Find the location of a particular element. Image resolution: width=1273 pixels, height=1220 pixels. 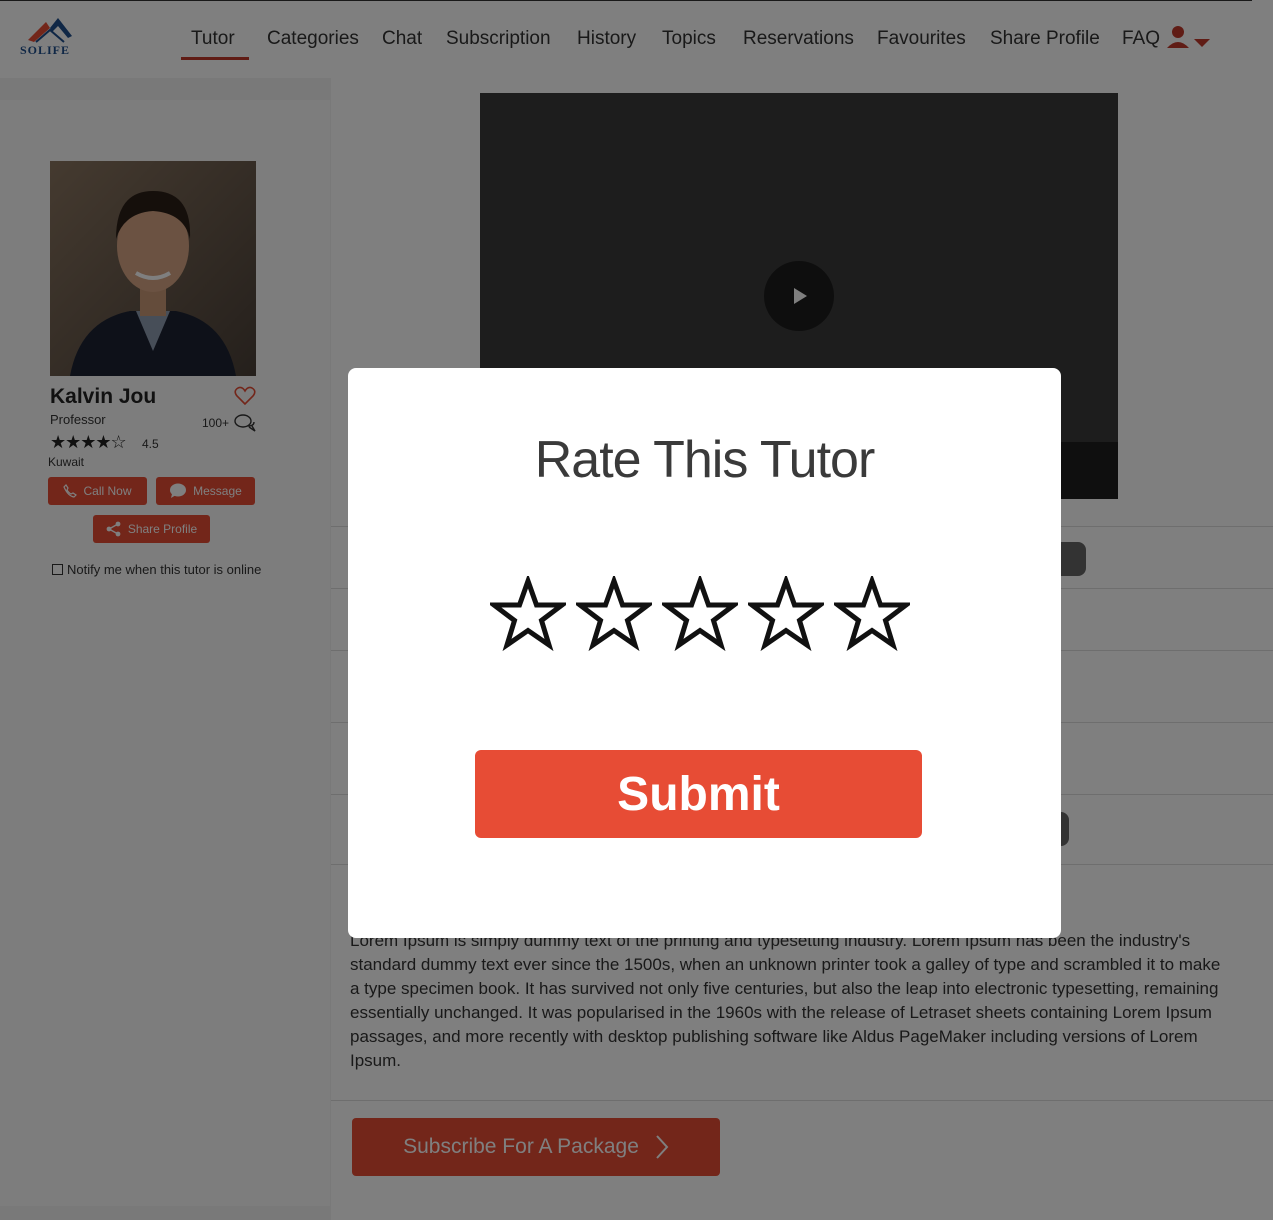

star-rating-input is located at coordinates (700, 614).